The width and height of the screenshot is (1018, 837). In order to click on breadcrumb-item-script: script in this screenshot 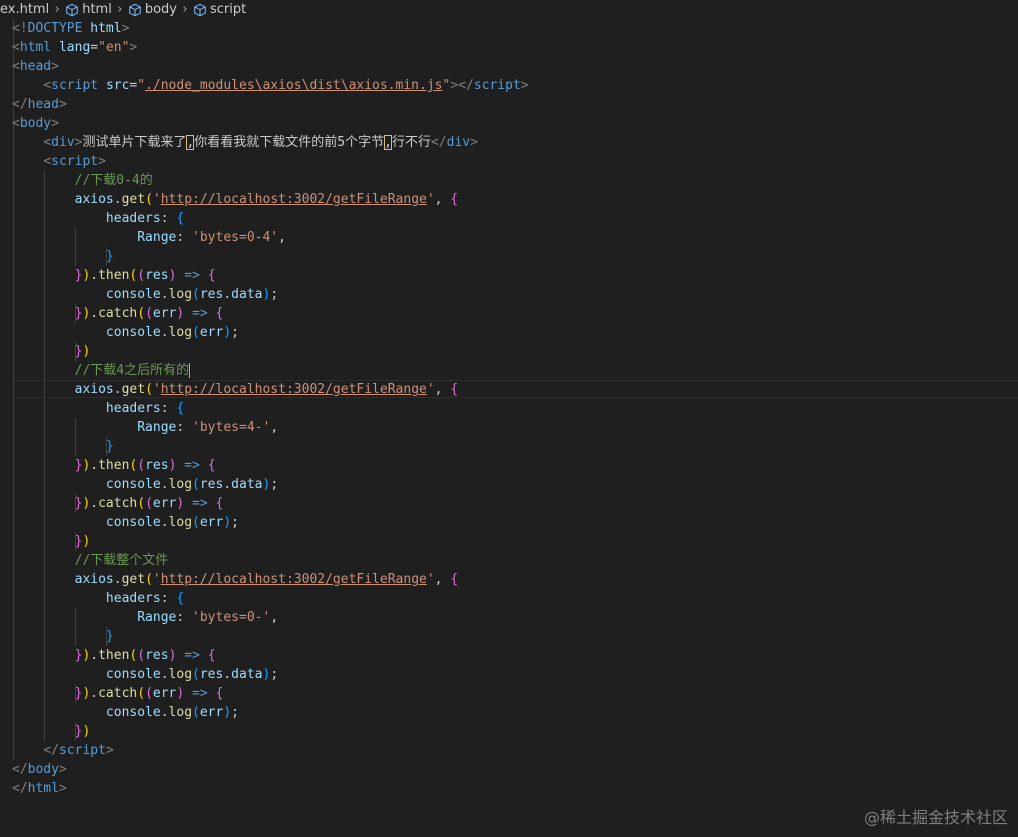, I will do `click(219, 9)`.